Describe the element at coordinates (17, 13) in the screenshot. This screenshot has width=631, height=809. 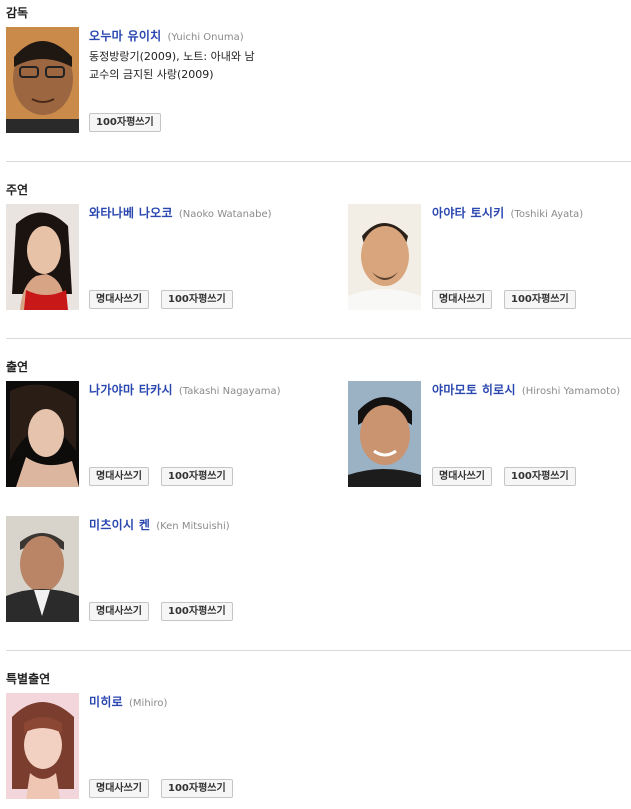
I see `section-title-director: 감독` at that location.